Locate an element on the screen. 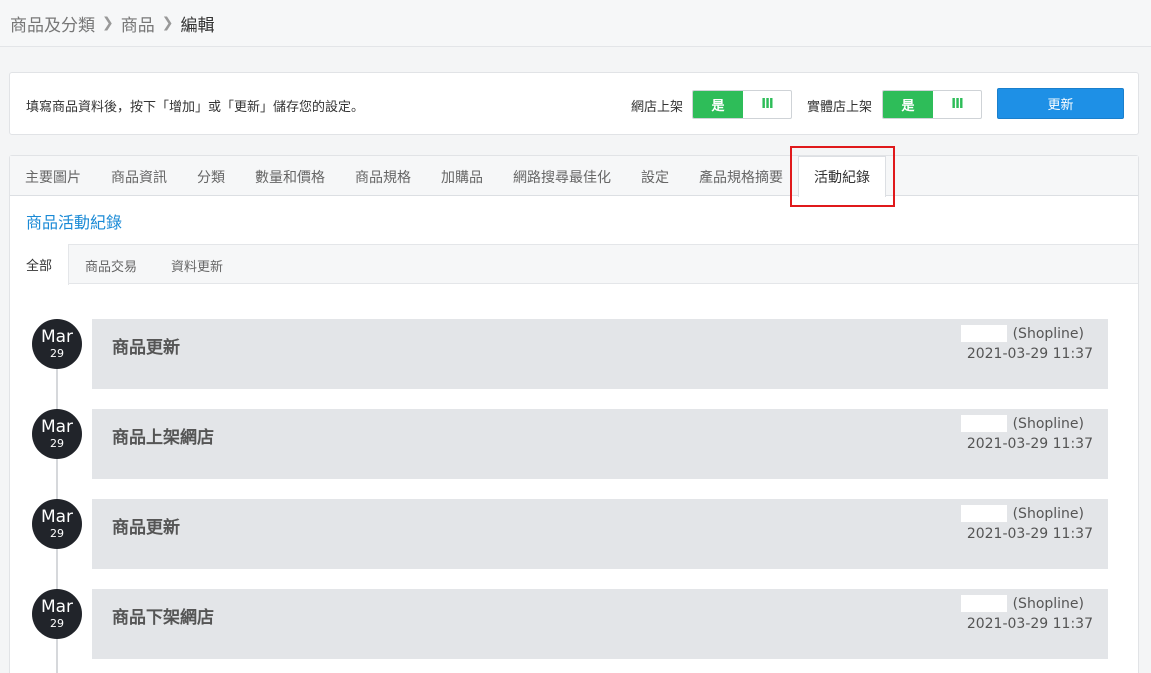 This screenshot has height=673, width=1151. tab-activity-log: 活動紀錄 is located at coordinates (842, 176).